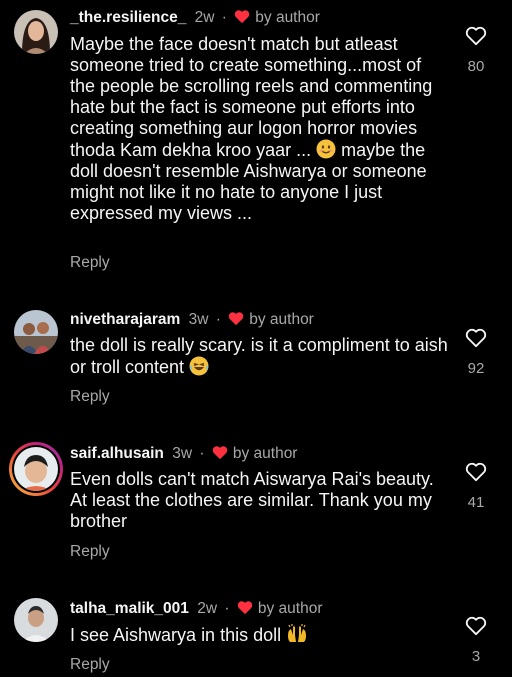  Describe the element at coordinates (476, 368) in the screenshot. I see `like-count: 92` at that location.